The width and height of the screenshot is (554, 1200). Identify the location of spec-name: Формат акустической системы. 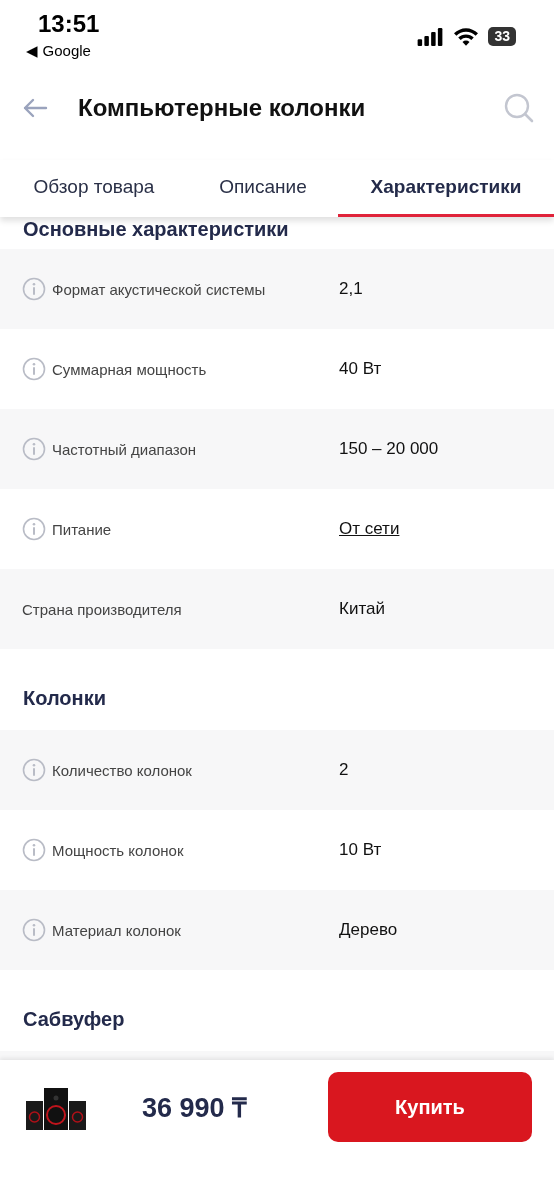
(159, 289).